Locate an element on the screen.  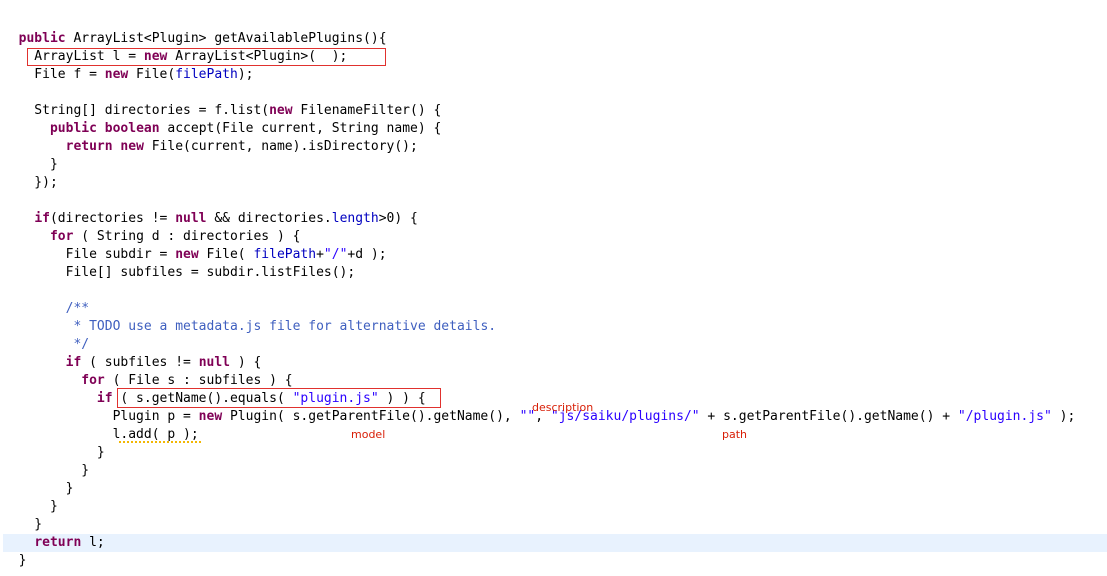
code-token: "/plugin.js" is located at coordinates (1004, 416).